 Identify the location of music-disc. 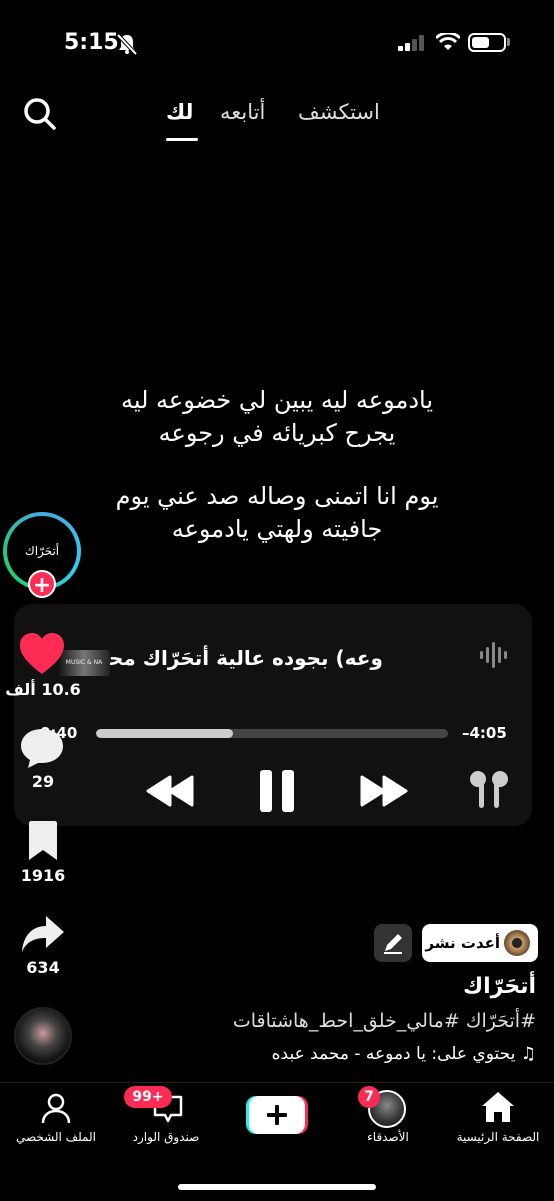
(43, 1036).